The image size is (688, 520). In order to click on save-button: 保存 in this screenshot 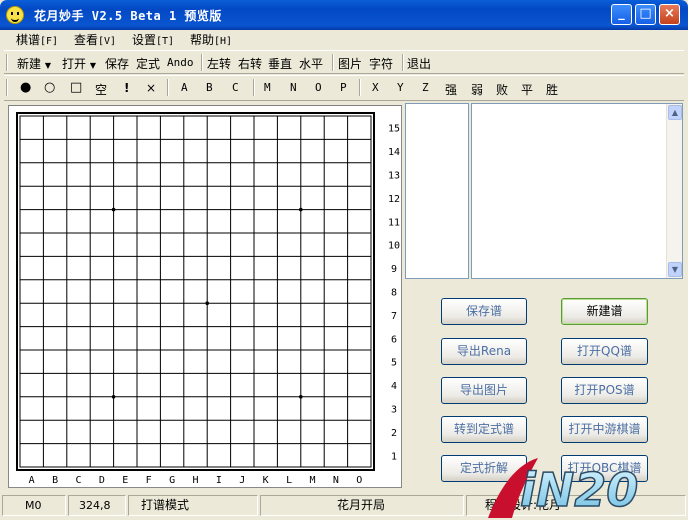, I will do `click(117, 63)`.